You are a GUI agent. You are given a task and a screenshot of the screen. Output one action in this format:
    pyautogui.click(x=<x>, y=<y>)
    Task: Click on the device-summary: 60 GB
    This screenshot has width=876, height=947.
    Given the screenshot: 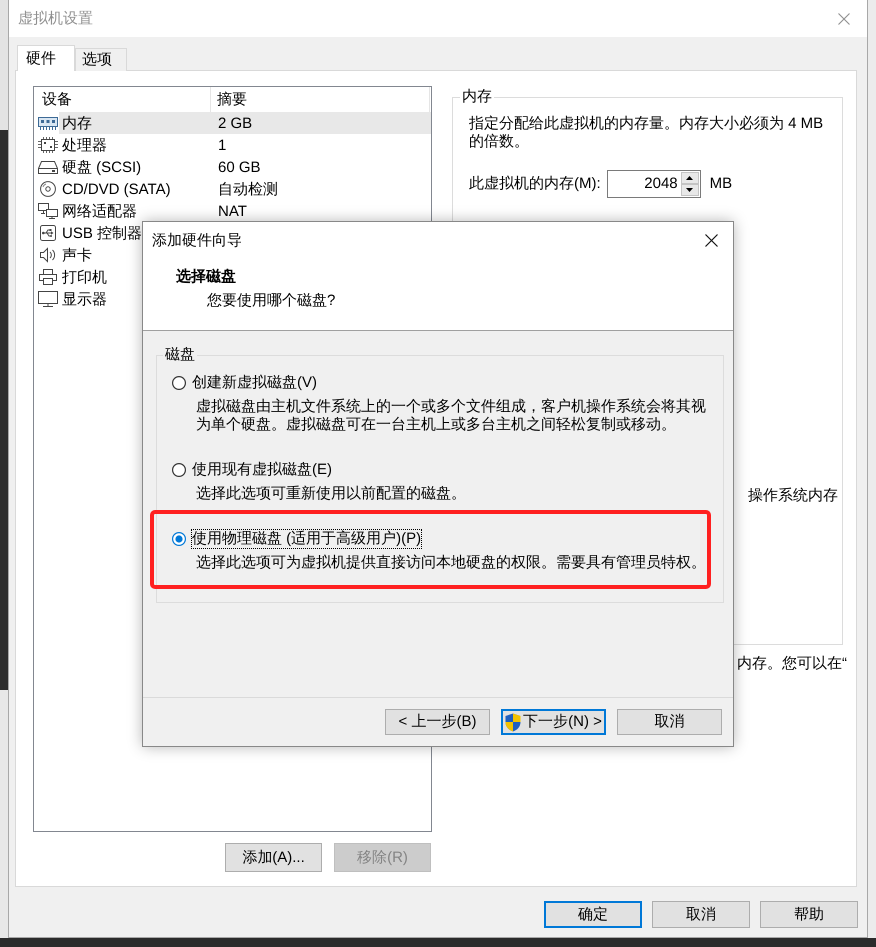 What is the action you would take?
    pyautogui.click(x=239, y=167)
    